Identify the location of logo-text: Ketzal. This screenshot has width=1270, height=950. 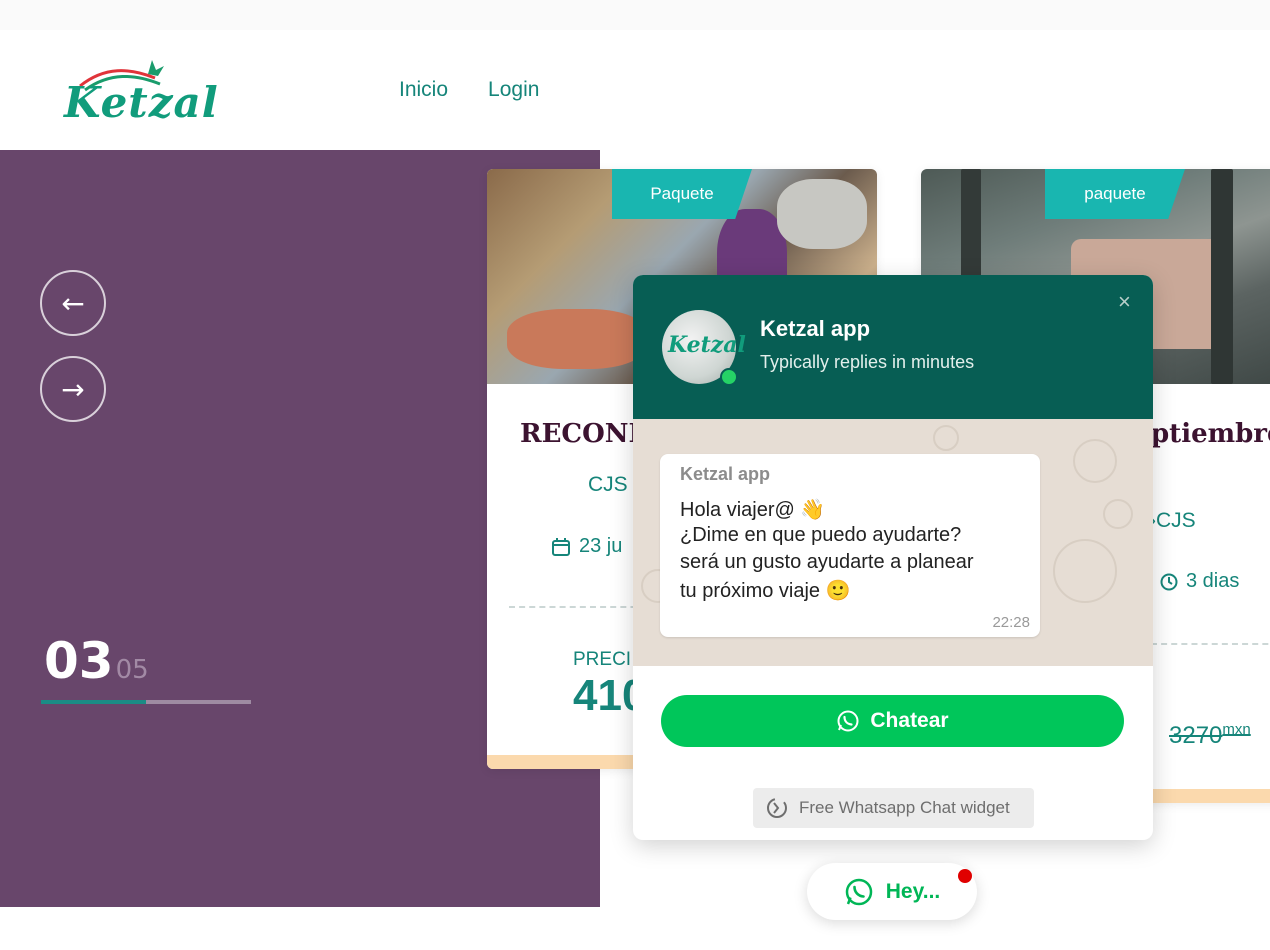
(141, 102).